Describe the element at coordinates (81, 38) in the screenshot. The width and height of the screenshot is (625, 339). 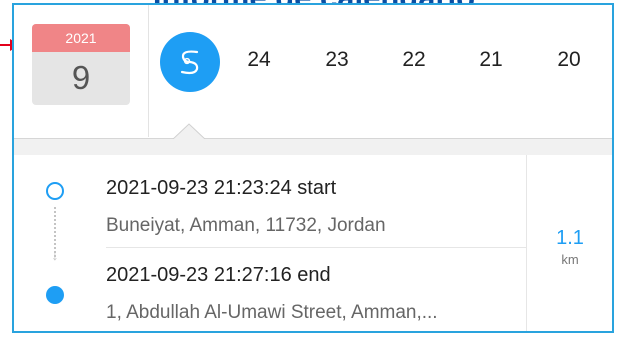
I see `calendar-year: 2021` at that location.